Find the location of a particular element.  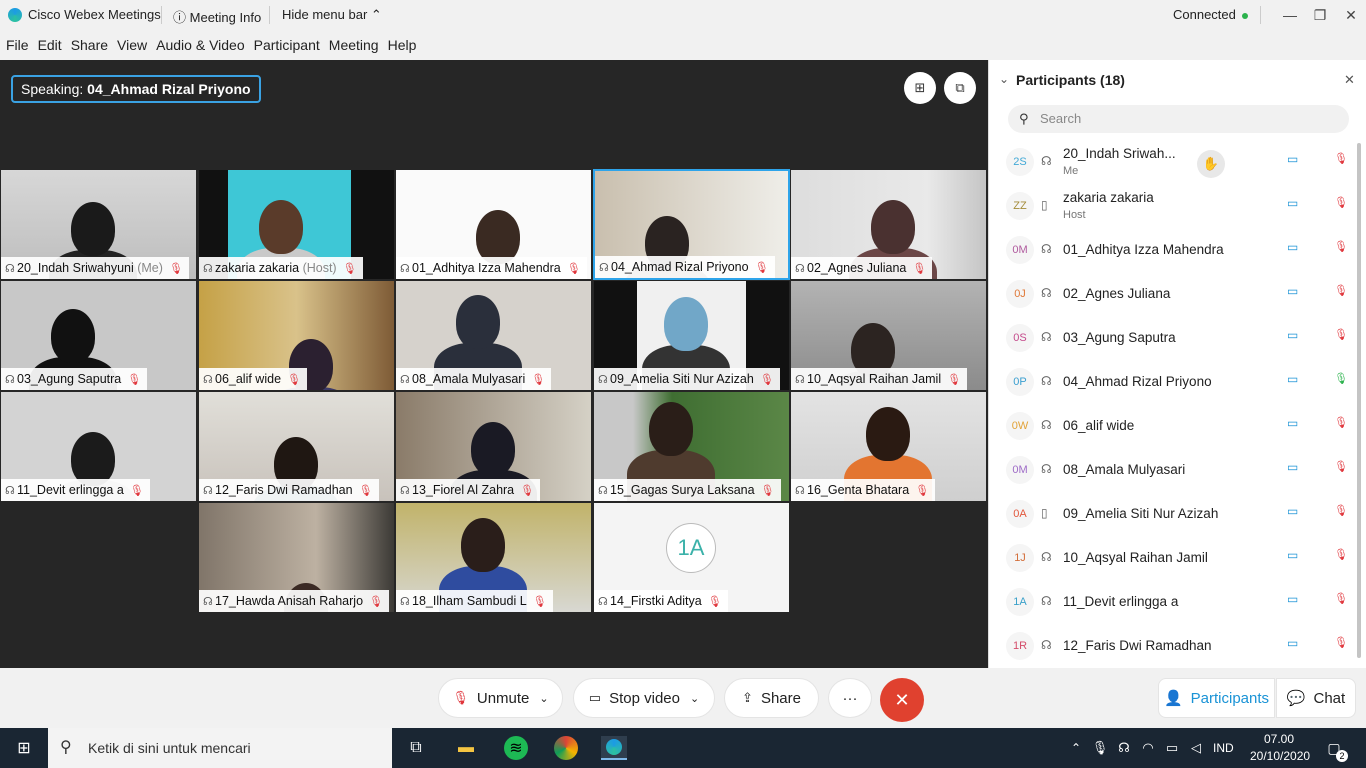

video-tile: ☊ 20_Indah Sriwahyuni (Me) 🎙 is located at coordinates (98, 224).